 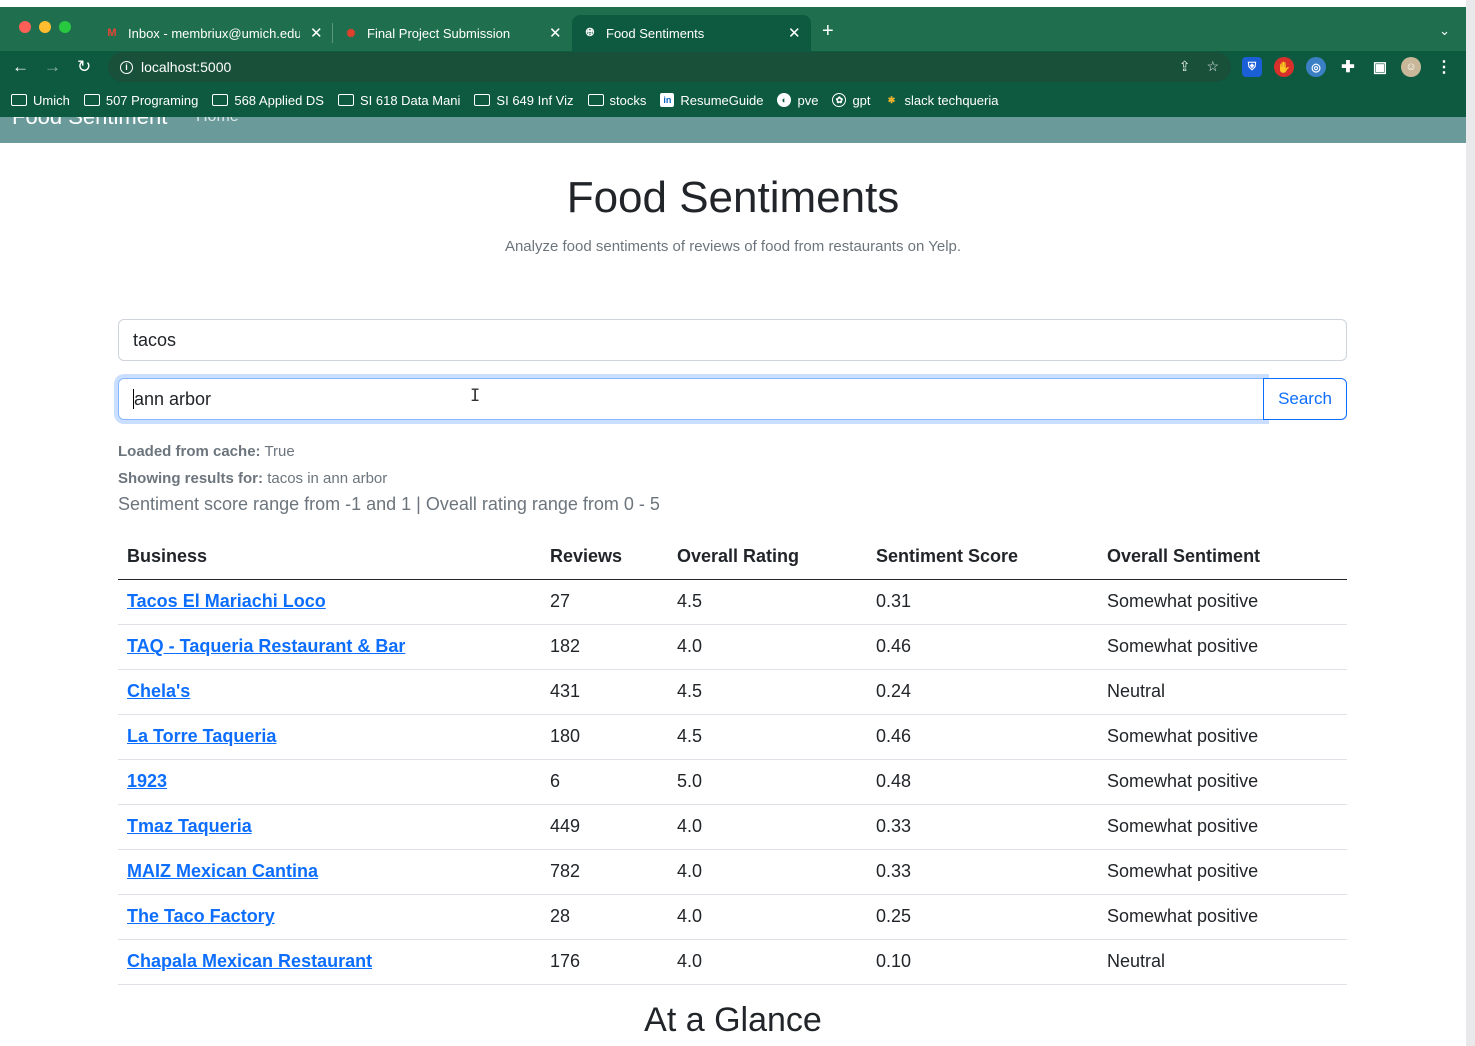 I want to click on tab-title: Inbox - membriux@umich.edu, so click(x=214, y=33).